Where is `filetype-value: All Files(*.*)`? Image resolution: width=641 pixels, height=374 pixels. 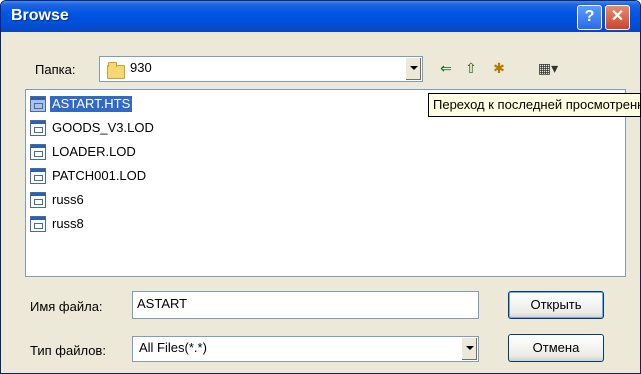 filetype-value: All Files(*.*) is located at coordinates (173, 347).